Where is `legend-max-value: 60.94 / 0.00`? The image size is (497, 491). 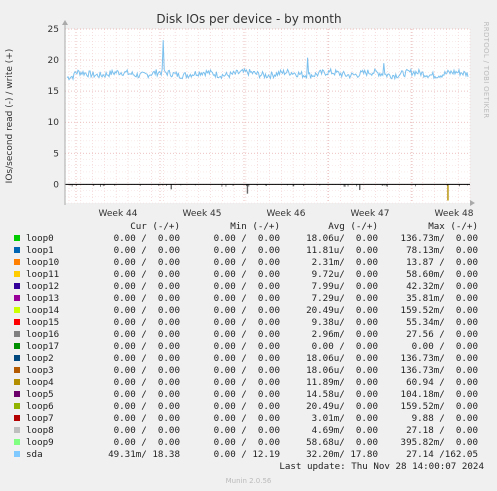
legend-max-value: 60.94 / 0.00 is located at coordinates (442, 382).